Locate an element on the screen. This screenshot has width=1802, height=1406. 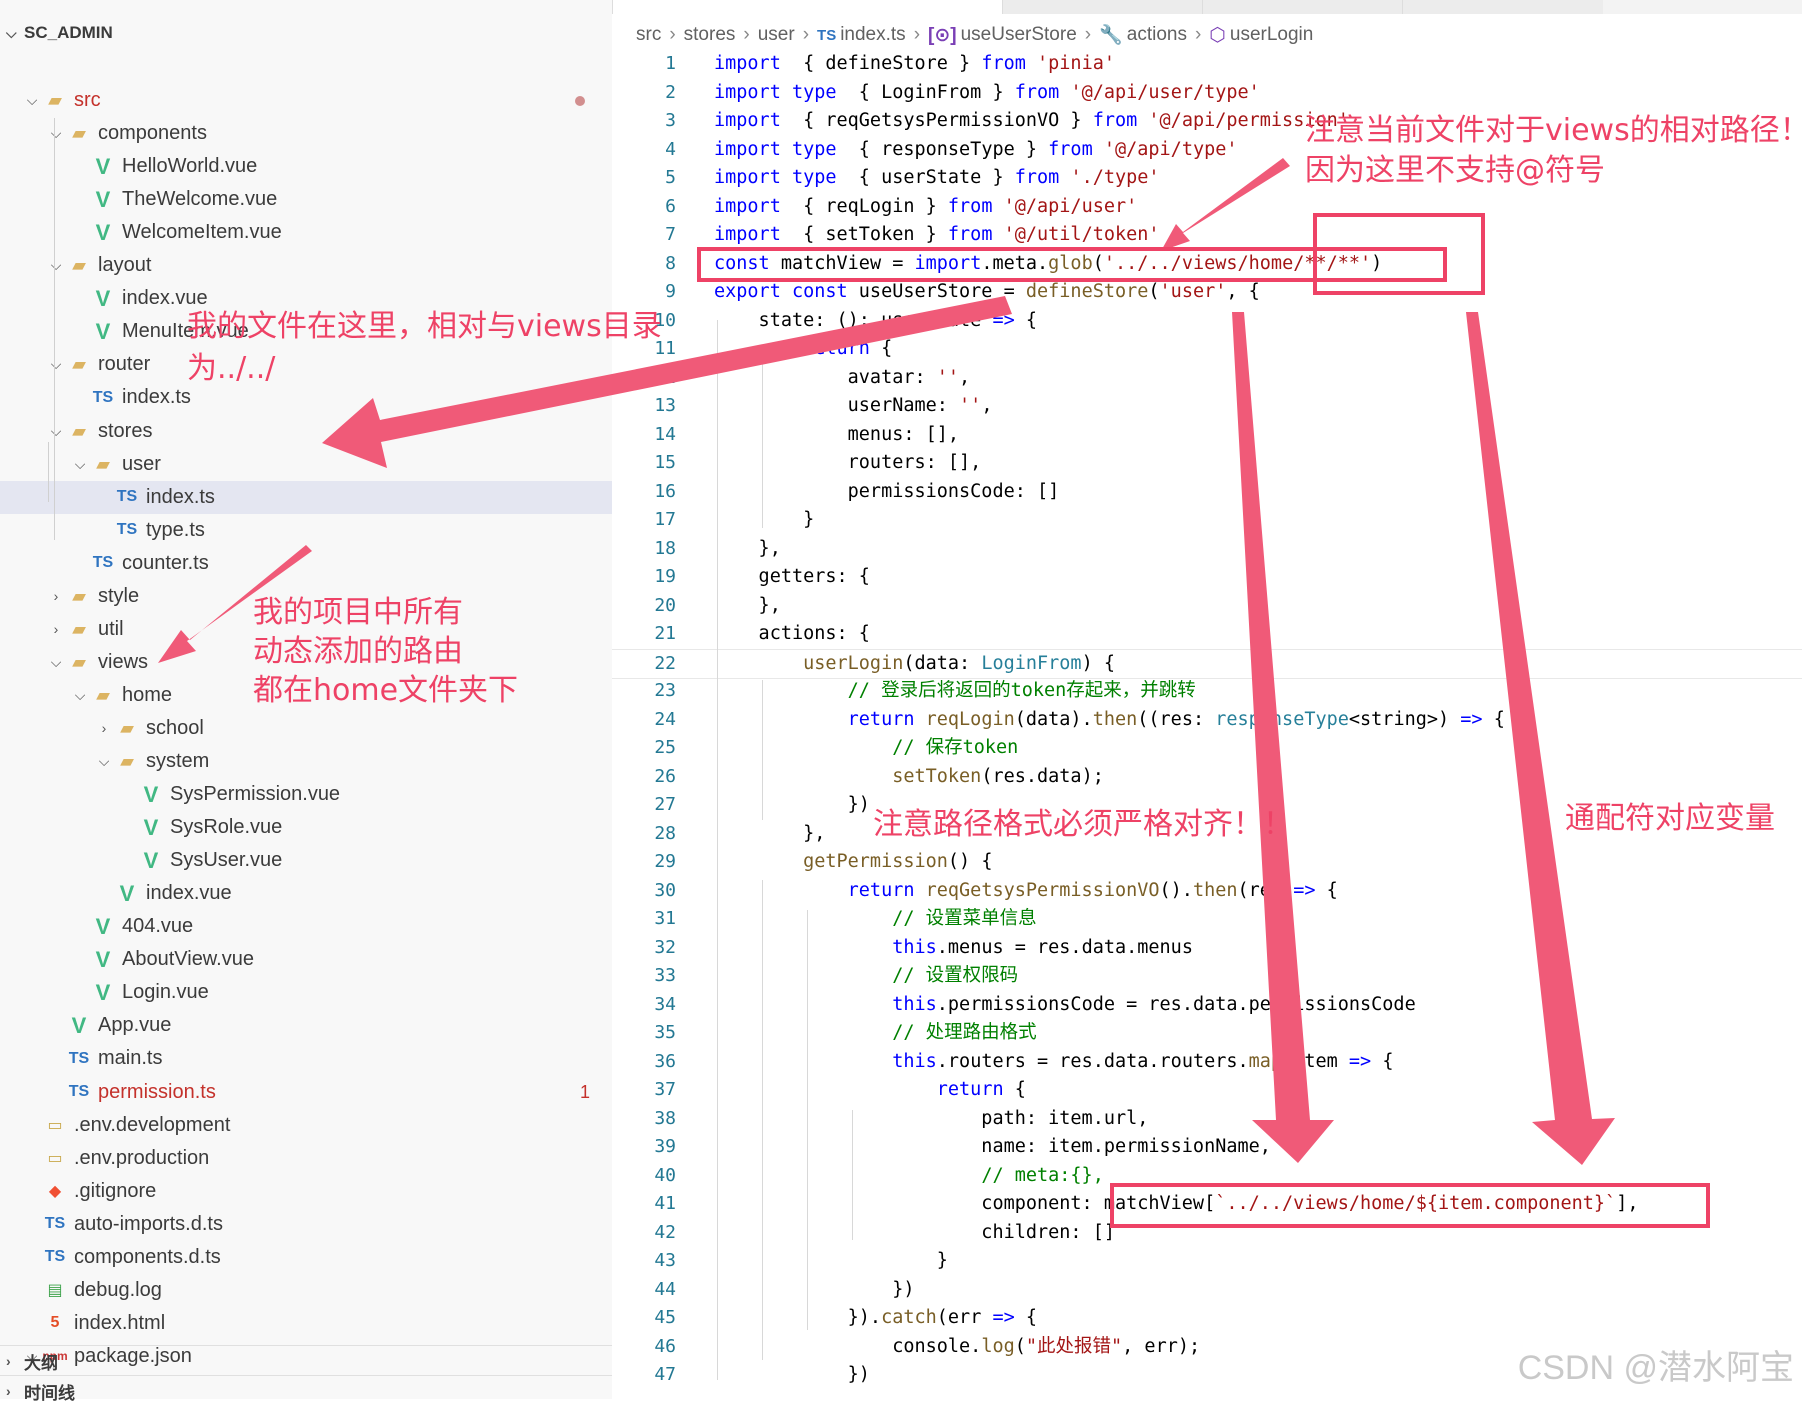
tree-file: TS permission.ts is located at coordinates (329, 1092).